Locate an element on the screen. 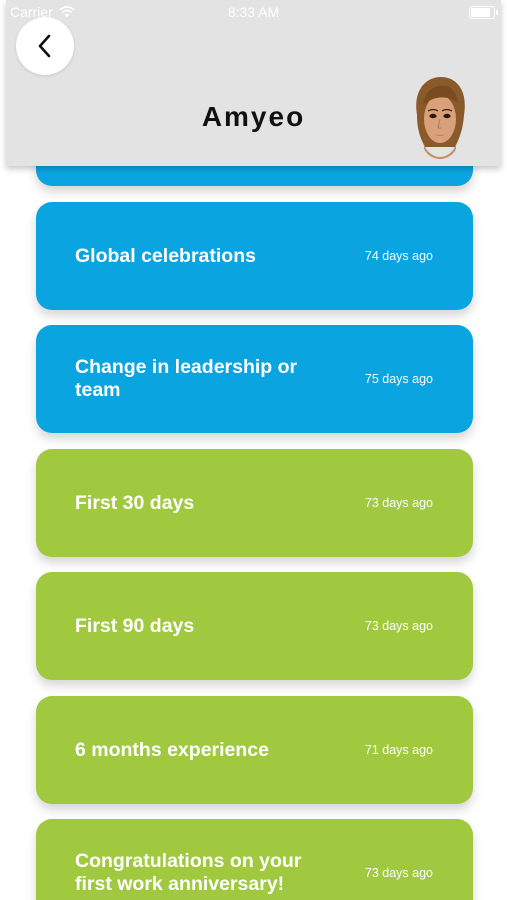 The height and width of the screenshot is (900, 507). milestone-title: Change in leadership or team is located at coordinates (186, 378).